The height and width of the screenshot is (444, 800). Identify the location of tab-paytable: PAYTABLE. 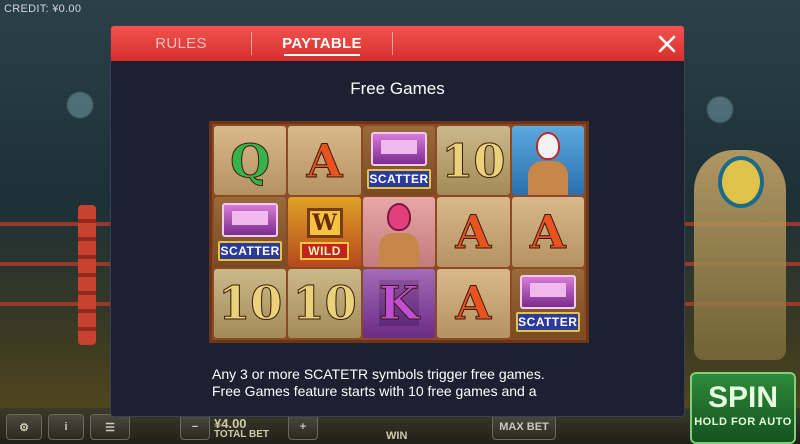
(322, 43).